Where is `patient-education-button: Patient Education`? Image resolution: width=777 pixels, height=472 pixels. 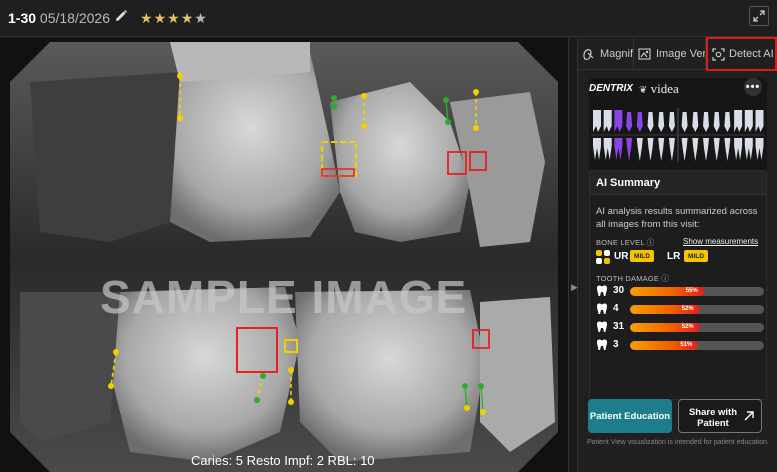 patient-education-button: Patient Education is located at coordinates (630, 416).